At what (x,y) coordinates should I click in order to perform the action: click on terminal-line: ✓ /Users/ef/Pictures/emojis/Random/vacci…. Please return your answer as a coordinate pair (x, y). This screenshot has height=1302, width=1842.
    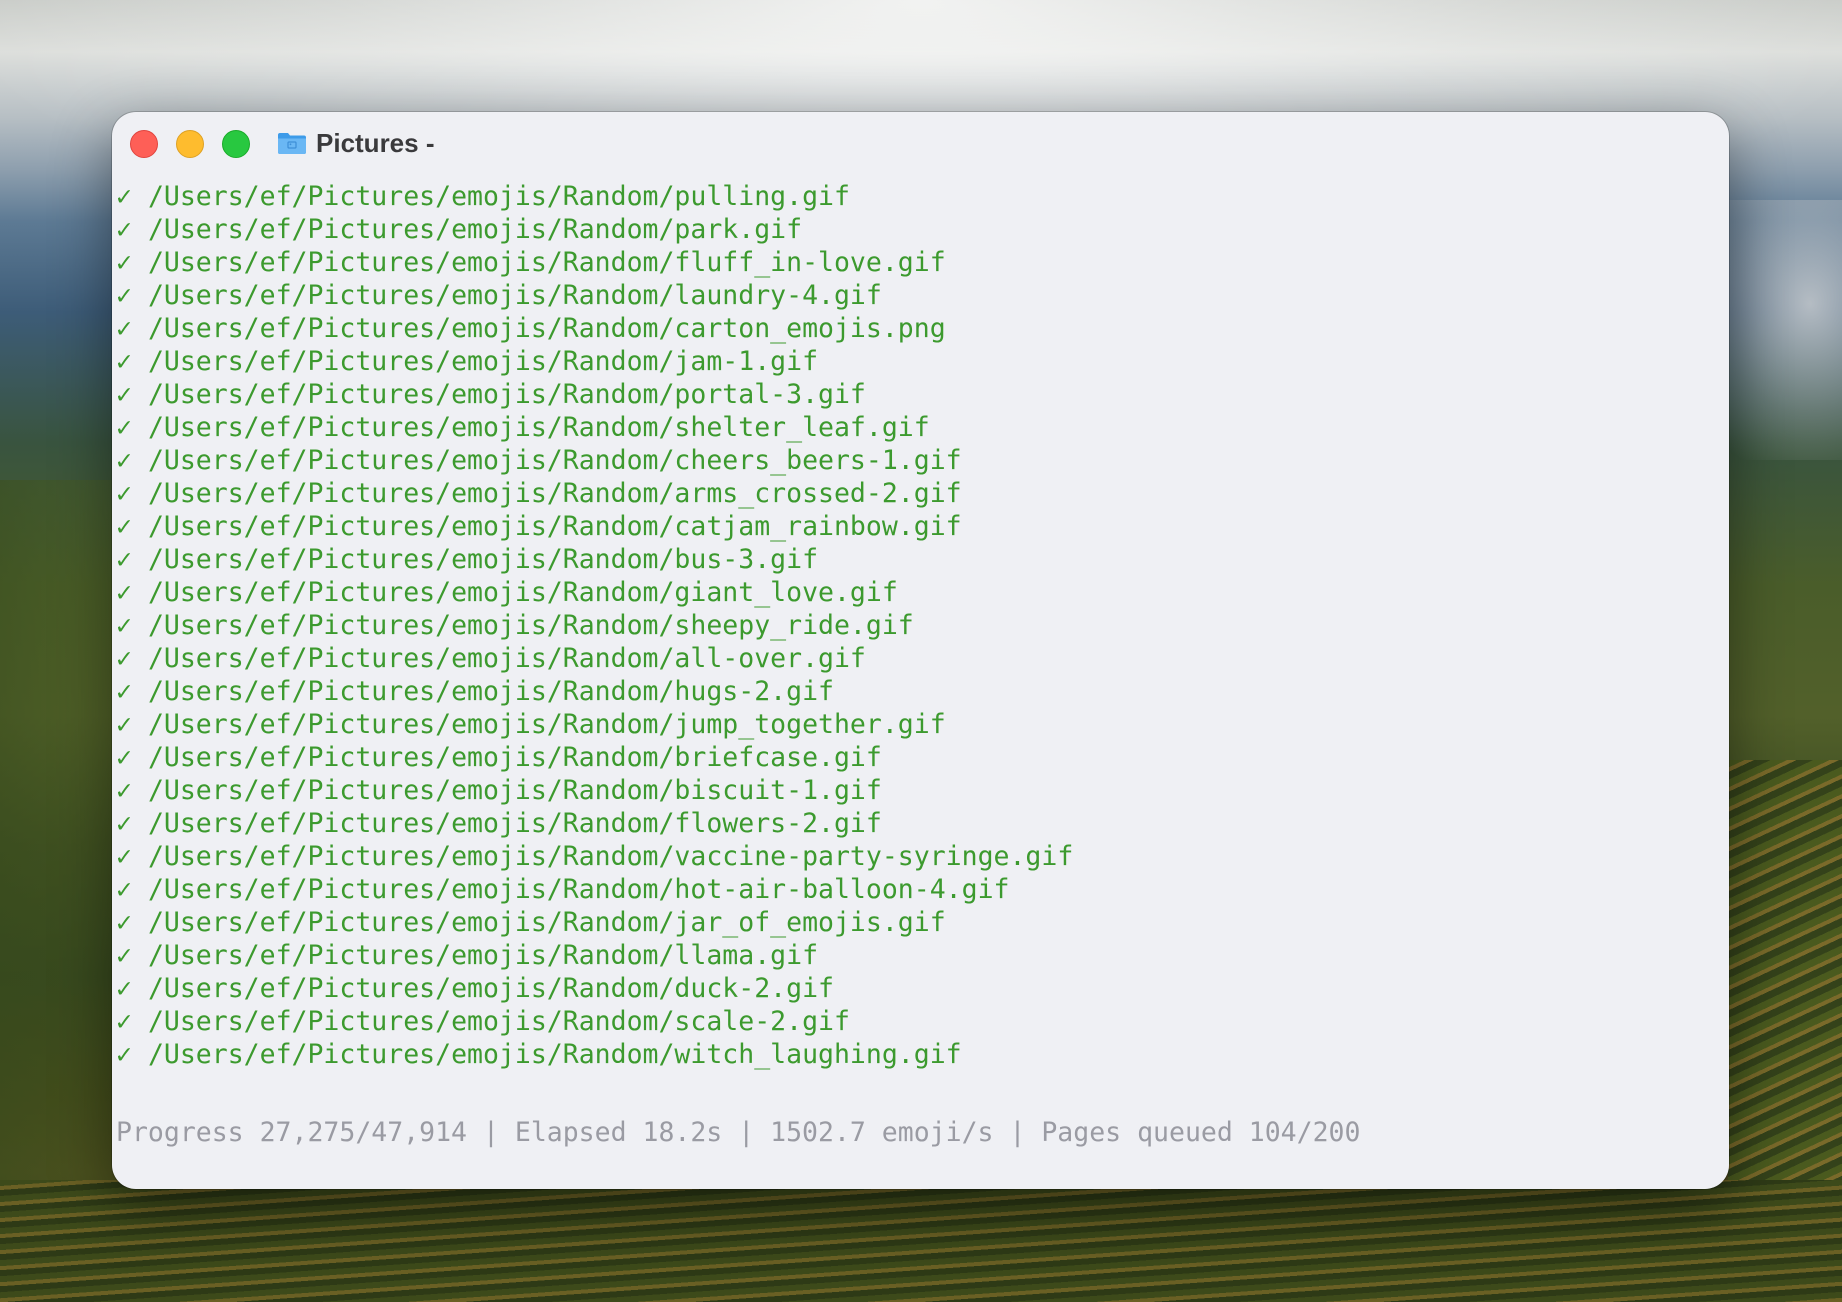
    Looking at the image, I should click on (916, 856).